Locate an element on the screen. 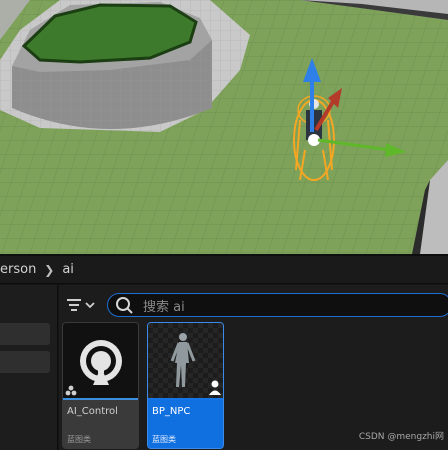 This screenshot has width=448, height=450. character-class-icon is located at coordinates (215, 387).